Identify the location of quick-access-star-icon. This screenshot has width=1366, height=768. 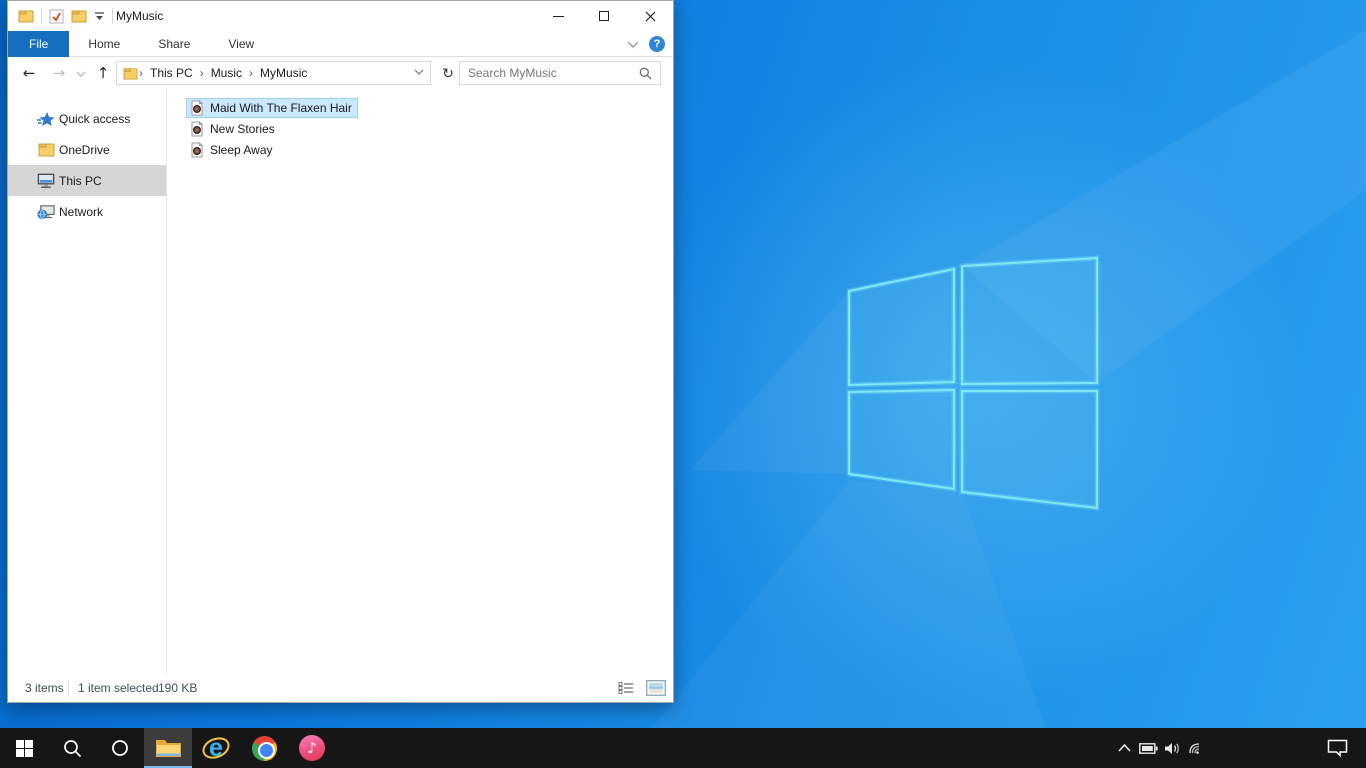
(46, 119).